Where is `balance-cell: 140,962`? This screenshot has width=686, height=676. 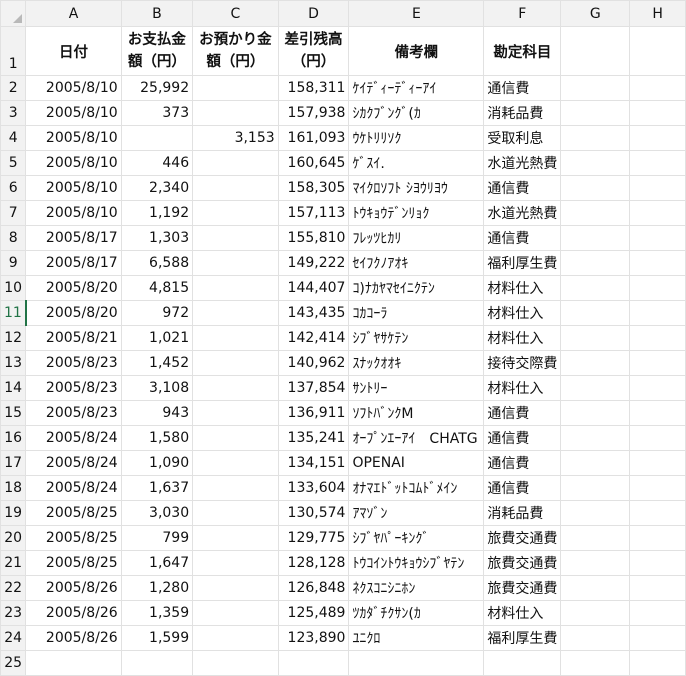 balance-cell: 140,962 is located at coordinates (313, 363).